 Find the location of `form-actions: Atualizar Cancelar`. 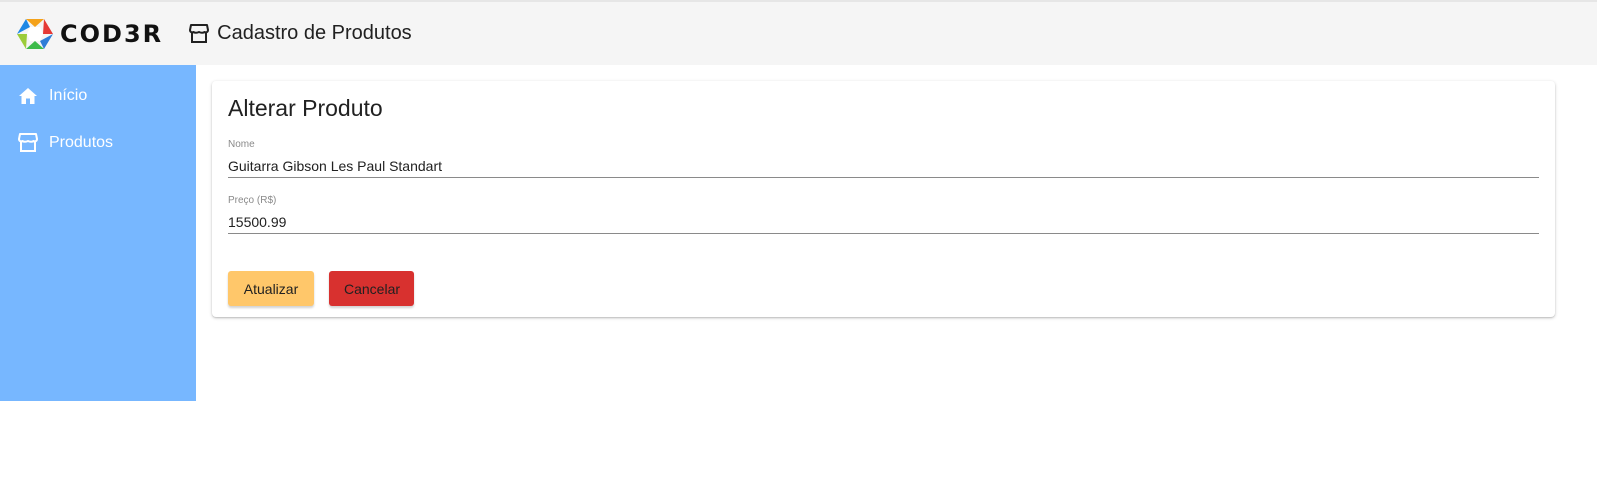

form-actions: Atualizar Cancelar is located at coordinates (883, 288).